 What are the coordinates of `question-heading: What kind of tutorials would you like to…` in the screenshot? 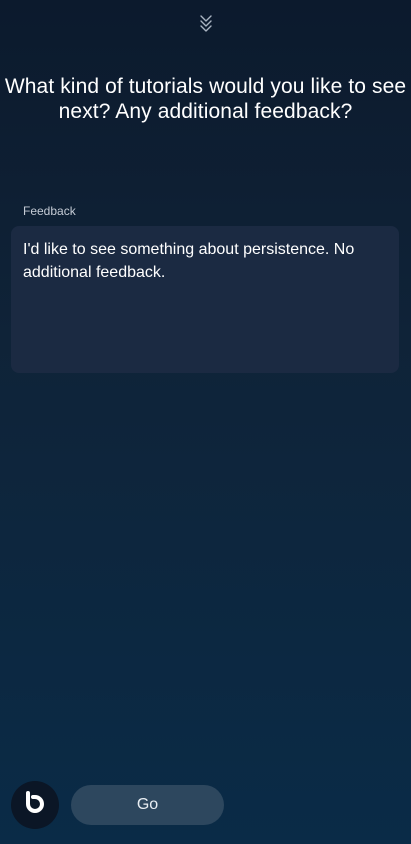 It's located at (205, 99).